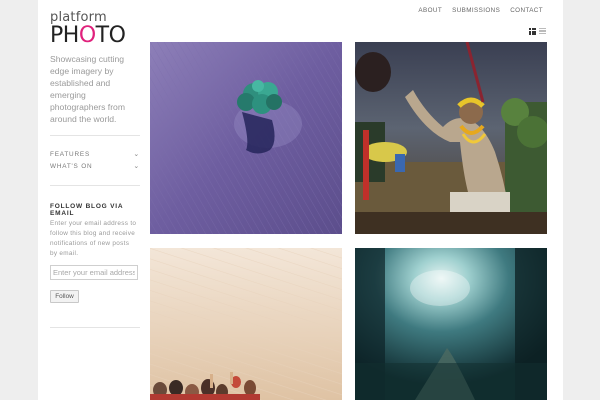  I want to click on view-toggle, so click(537, 31).